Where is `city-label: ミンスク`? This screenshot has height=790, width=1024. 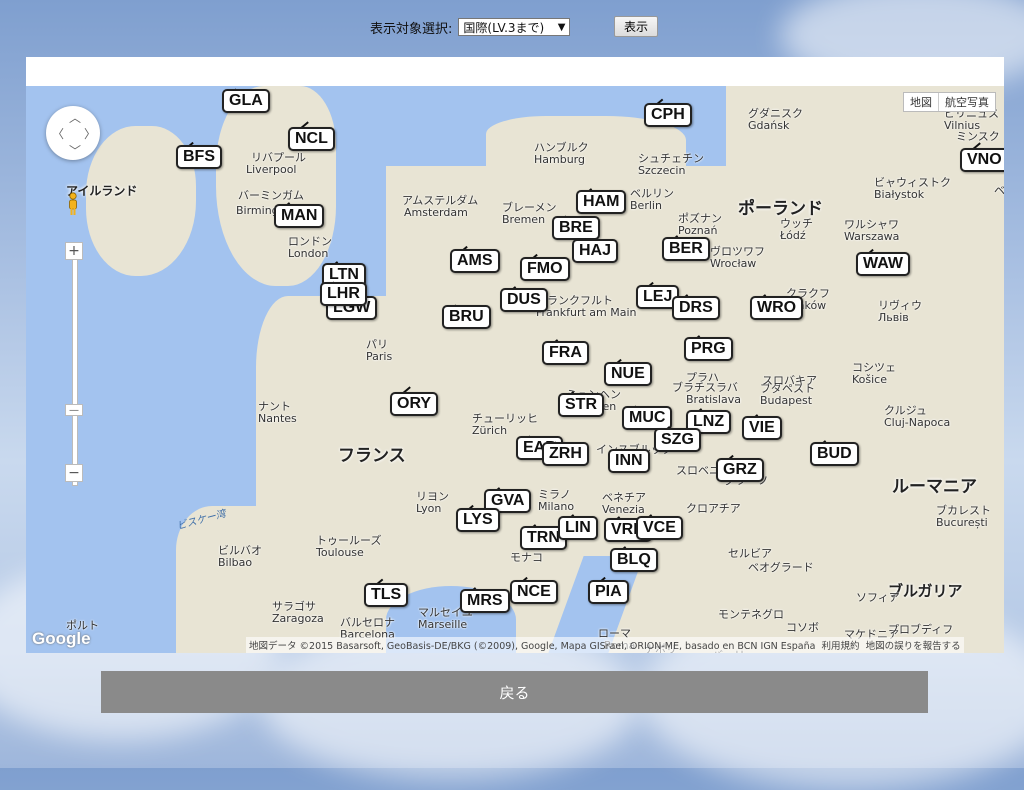 city-label: ミンスク is located at coordinates (978, 136).